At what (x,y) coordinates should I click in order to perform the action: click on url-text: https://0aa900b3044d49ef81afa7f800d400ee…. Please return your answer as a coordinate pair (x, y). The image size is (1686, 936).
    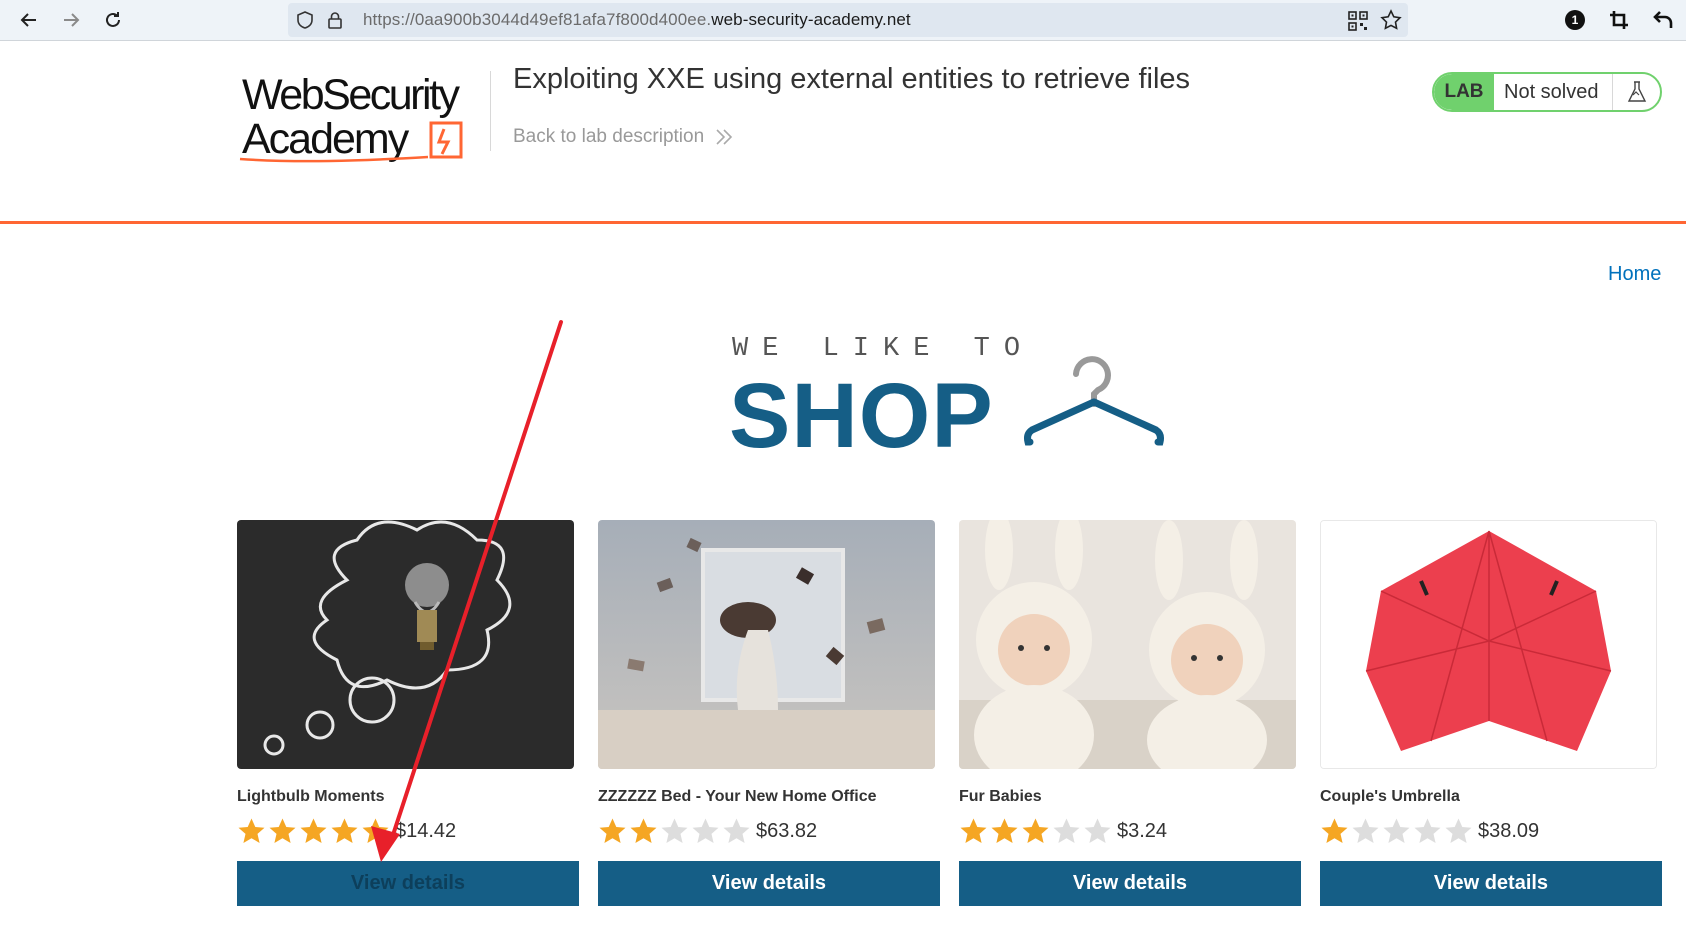
    Looking at the image, I should click on (637, 20).